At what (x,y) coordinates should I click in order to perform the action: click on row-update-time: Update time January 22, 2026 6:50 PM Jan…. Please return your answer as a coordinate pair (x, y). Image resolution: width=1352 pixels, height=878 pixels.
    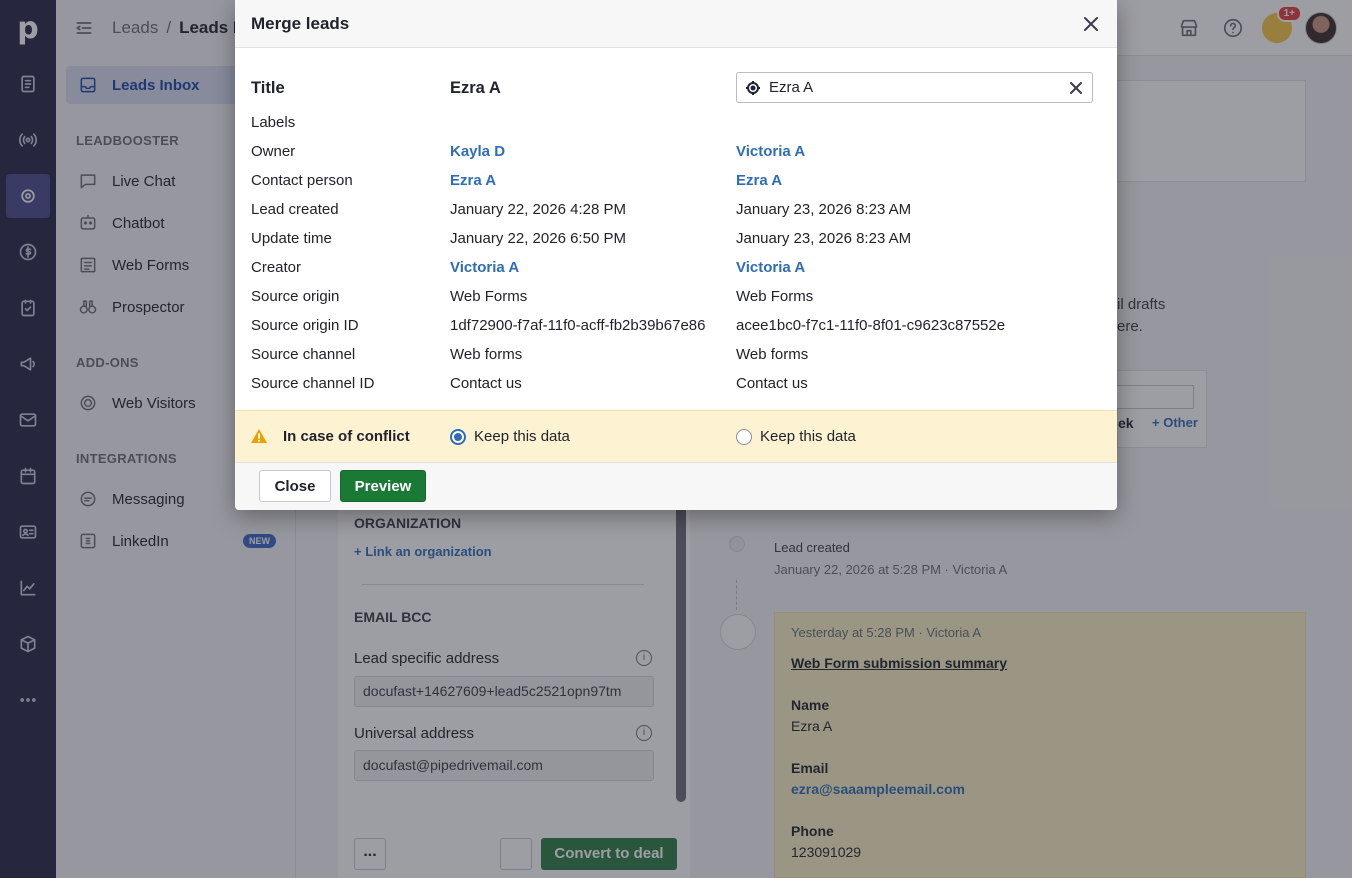
    Looking at the image, I should click on (676, 238).